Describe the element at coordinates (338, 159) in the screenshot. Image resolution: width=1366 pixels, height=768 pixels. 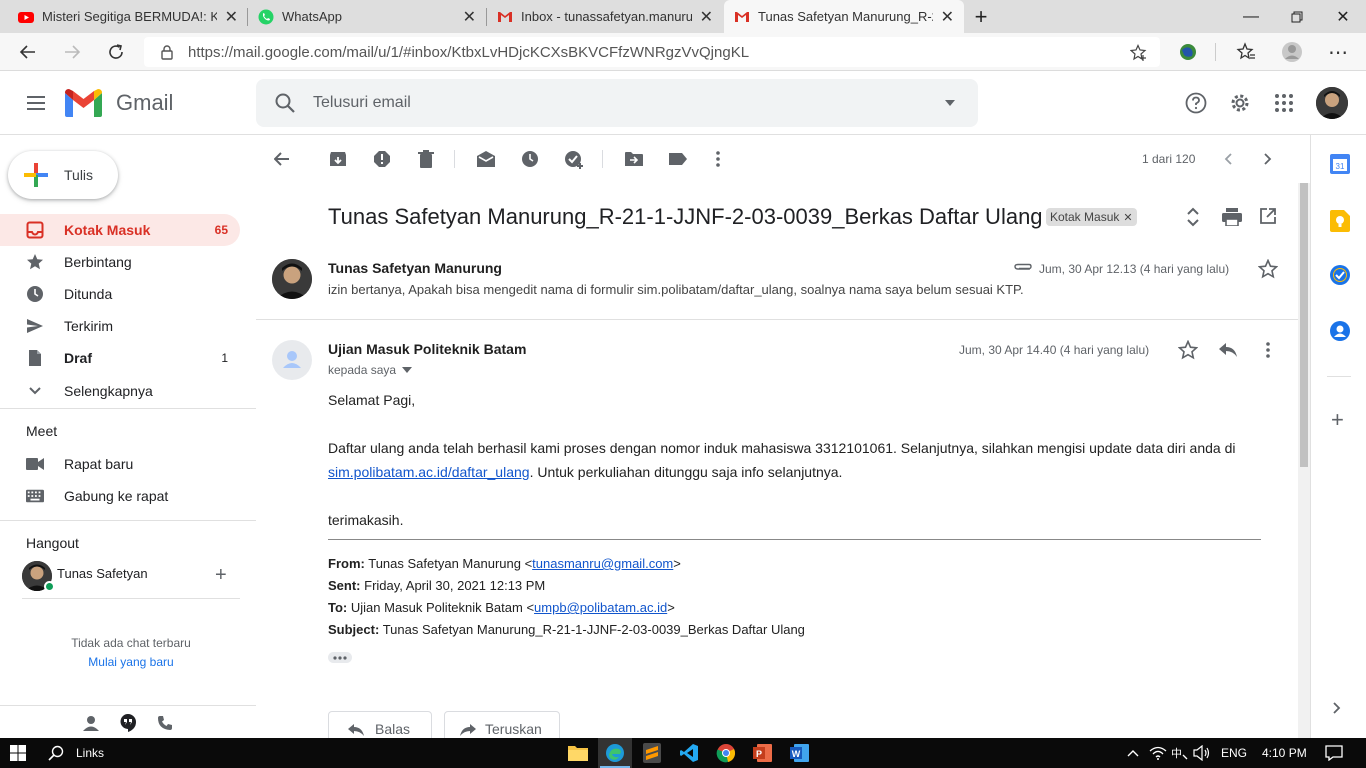
I see `archive-button` at that location.